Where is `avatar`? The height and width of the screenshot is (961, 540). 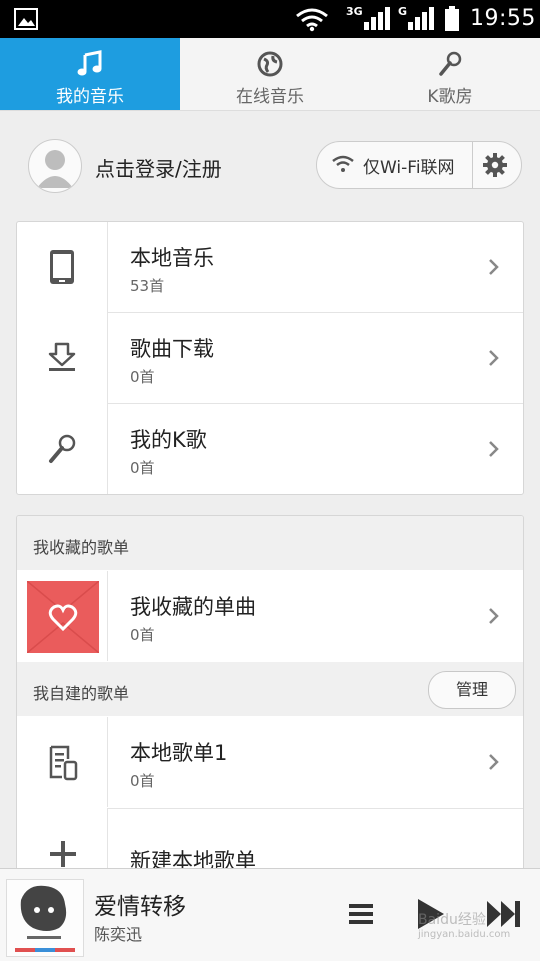 avatar is located at coordinates (55, 166).